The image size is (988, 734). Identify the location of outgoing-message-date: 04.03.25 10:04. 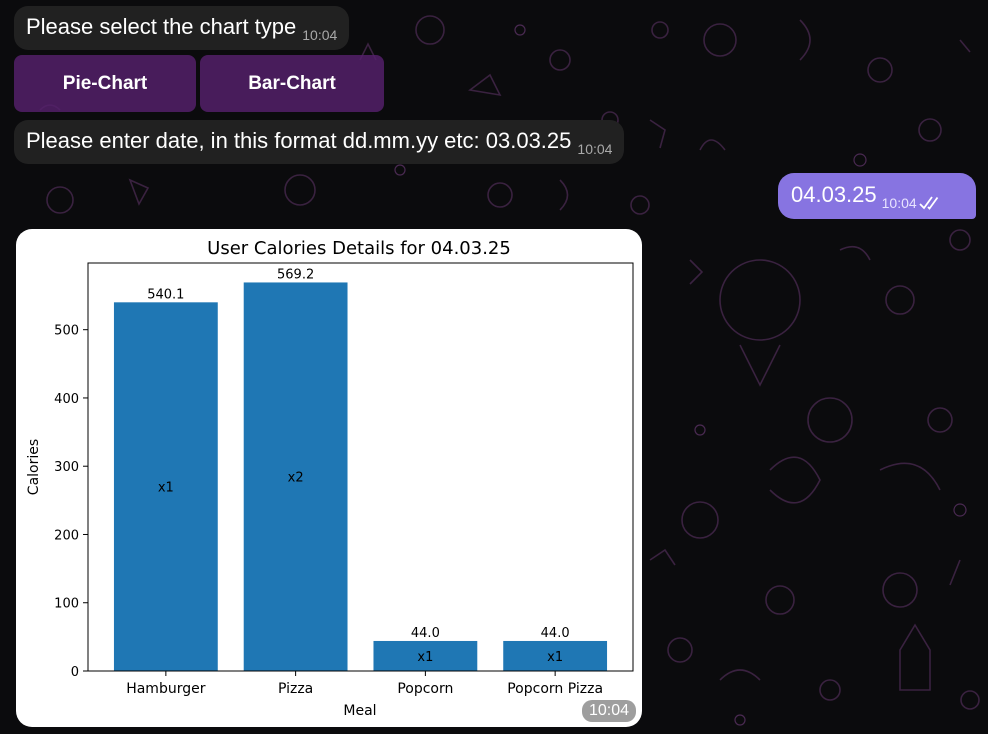
(877, 196).